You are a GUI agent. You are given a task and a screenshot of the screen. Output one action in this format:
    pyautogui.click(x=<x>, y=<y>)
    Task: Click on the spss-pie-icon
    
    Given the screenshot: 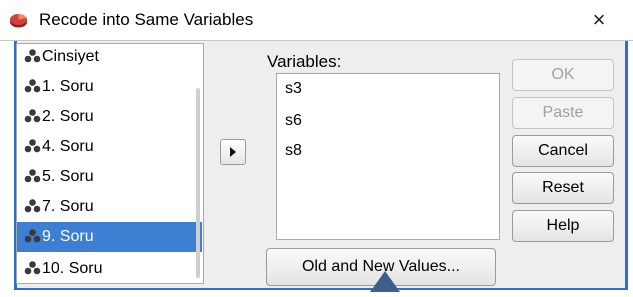 What is the action you would take?
    pyautogui.click(x=18, y=20)
    